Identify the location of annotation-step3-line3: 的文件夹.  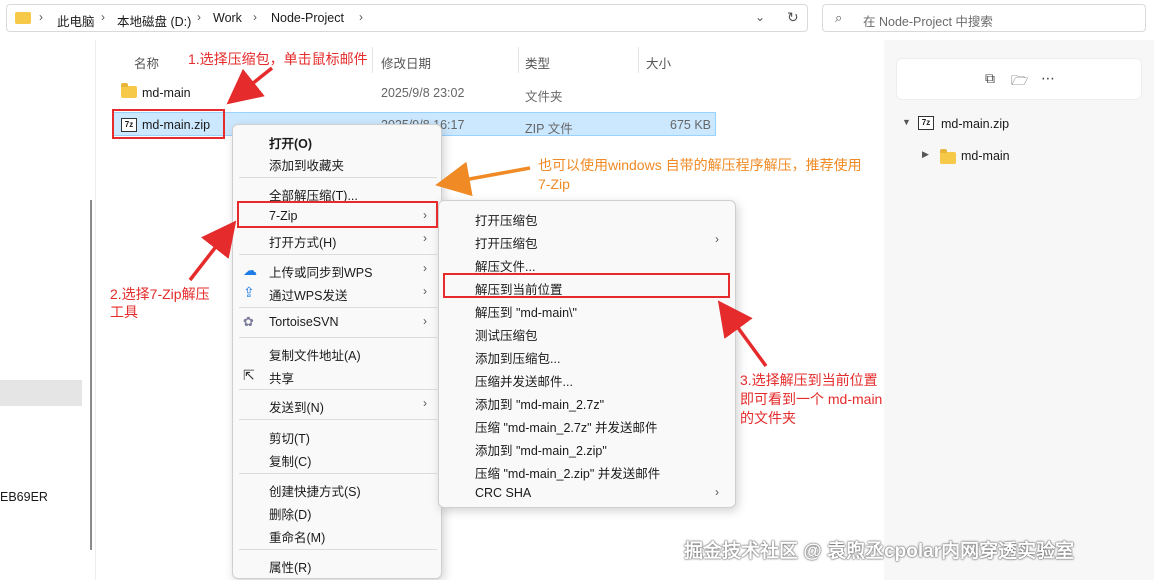
(768, 418).